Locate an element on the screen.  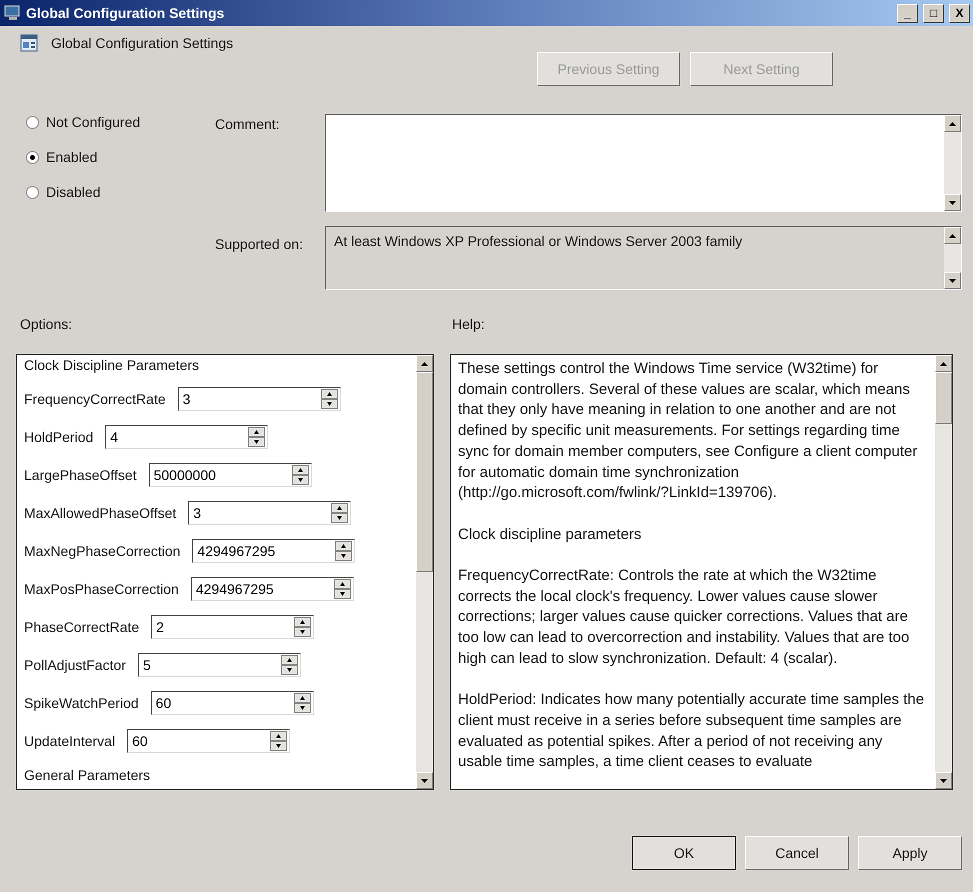
supported-on-label: Supported on: is located at coordinates (259, 244).